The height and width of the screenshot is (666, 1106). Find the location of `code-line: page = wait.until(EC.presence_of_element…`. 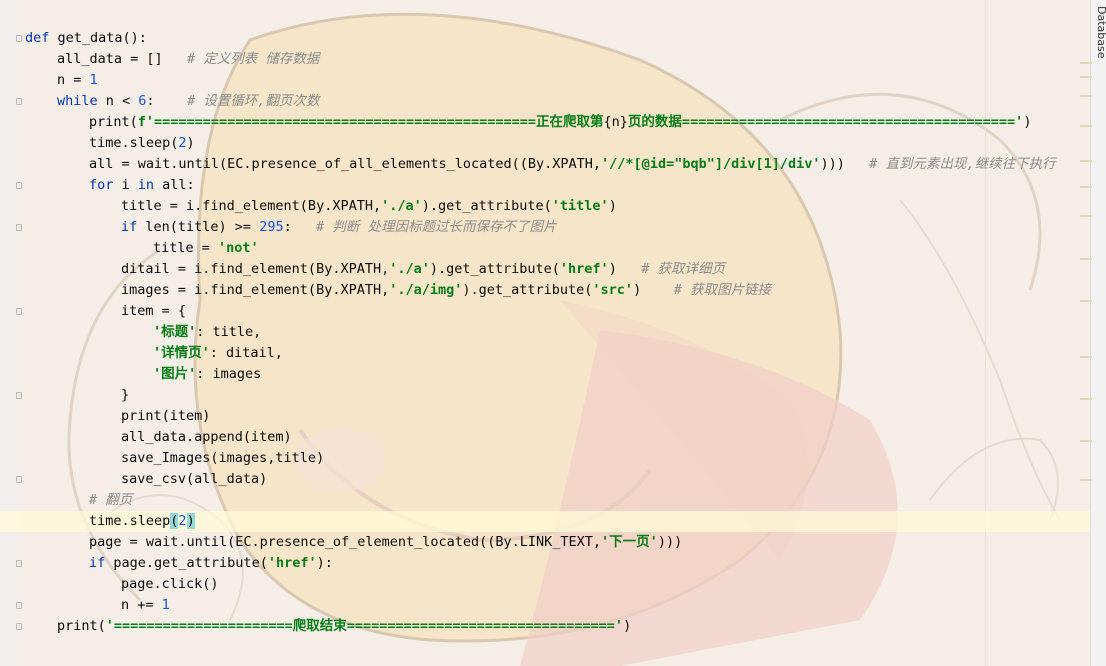

code-line: page = wait.until(EC.presence_of_element… is located at coordinates (545, 542).